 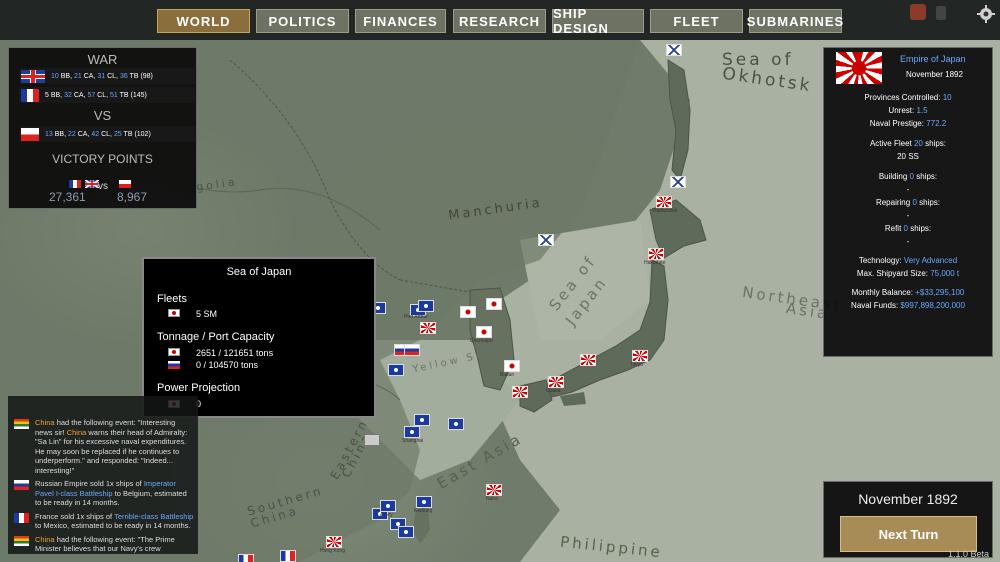 What do you see at coordinates (203, 21) in the screenshot?
I see `tab-world: WORLD` at bounding box center [203, 21].